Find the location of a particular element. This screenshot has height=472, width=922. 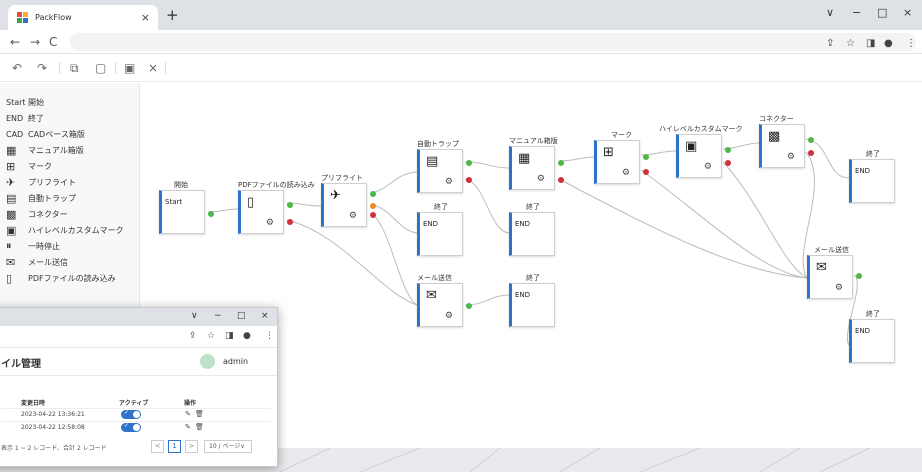

palette-item-auto-trap: ▤ 自動トラップ is located at coordinates (41, 198).